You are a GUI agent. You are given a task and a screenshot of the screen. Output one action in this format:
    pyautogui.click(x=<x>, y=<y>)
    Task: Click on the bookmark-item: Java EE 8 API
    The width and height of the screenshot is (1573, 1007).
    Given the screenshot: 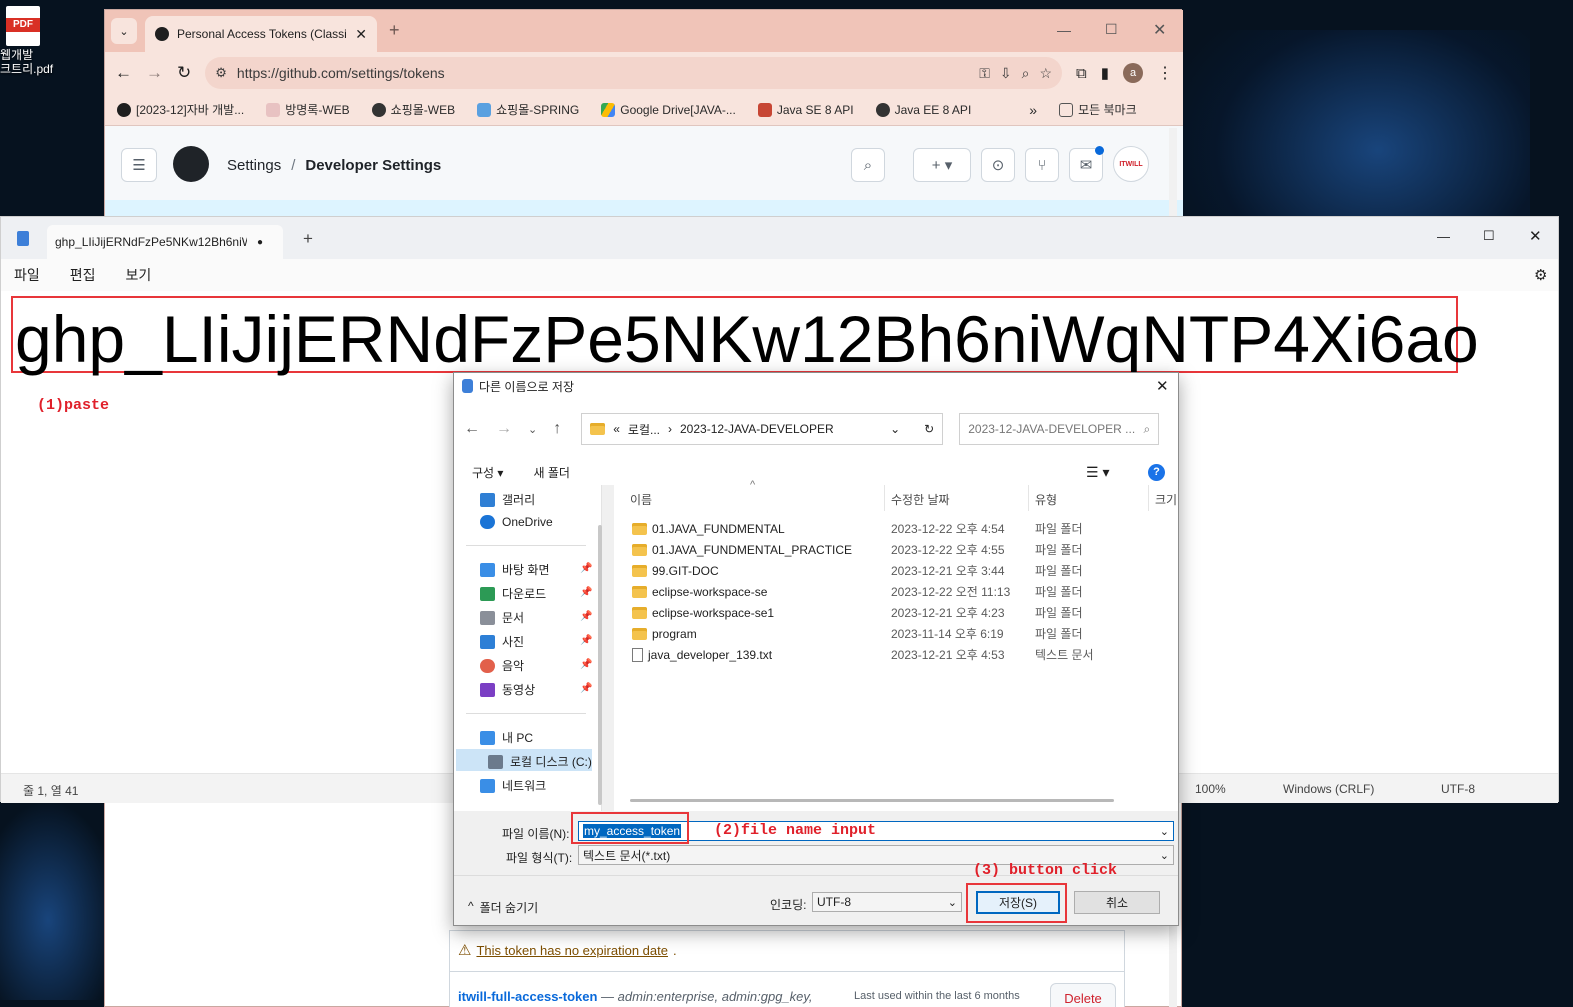 What is the action you would take?
    pyautogui.click(x=923, y=109)
    